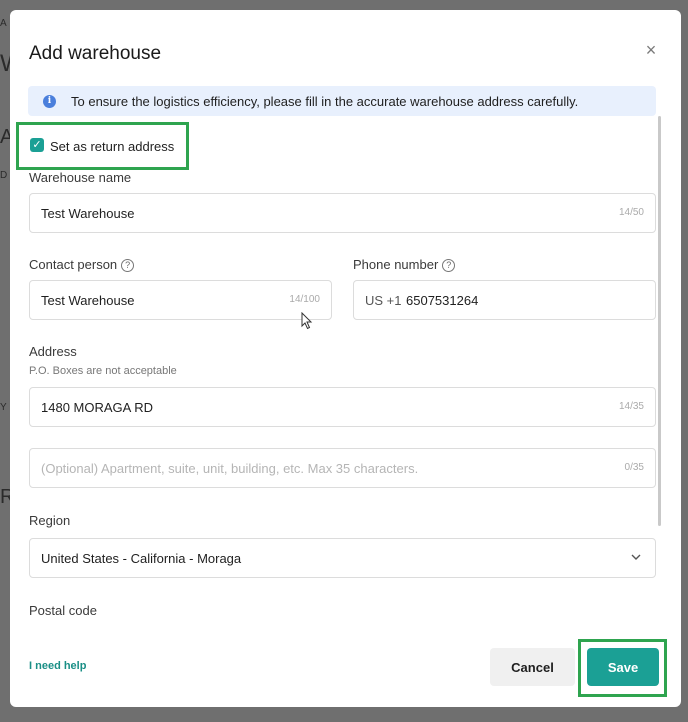 The width and height of the screenshot is (688, 722). What do you see at coordinates (396, 264) in the screenshot?
I see `phone-number-label-text: Phone number` at bounding box center [396, 264].